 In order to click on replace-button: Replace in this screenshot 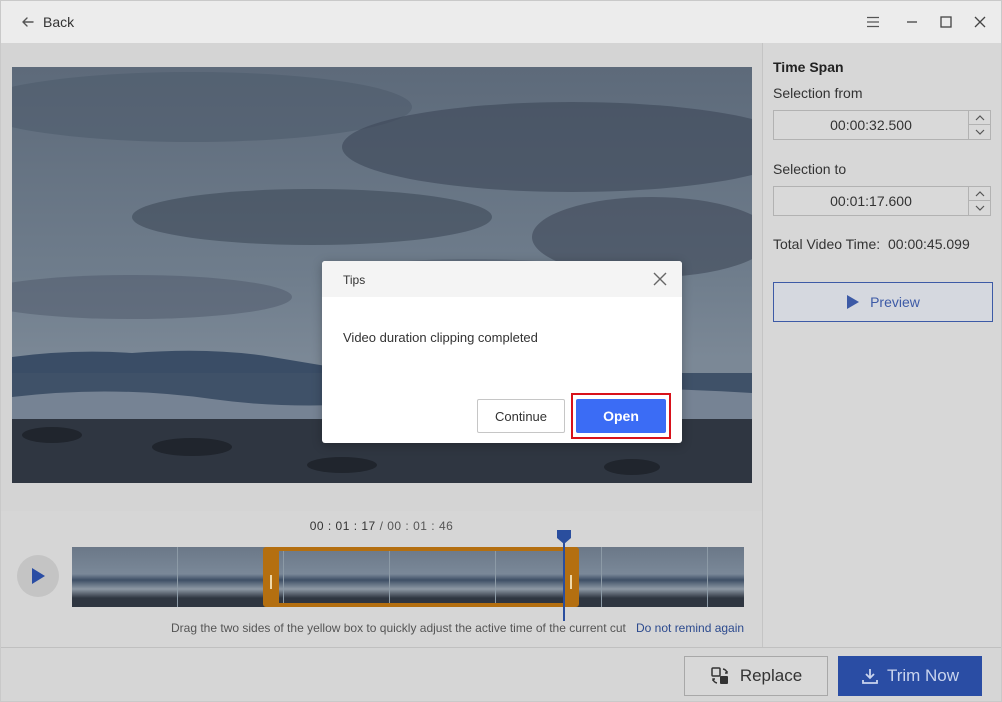, I will do `click(756, 676)`.